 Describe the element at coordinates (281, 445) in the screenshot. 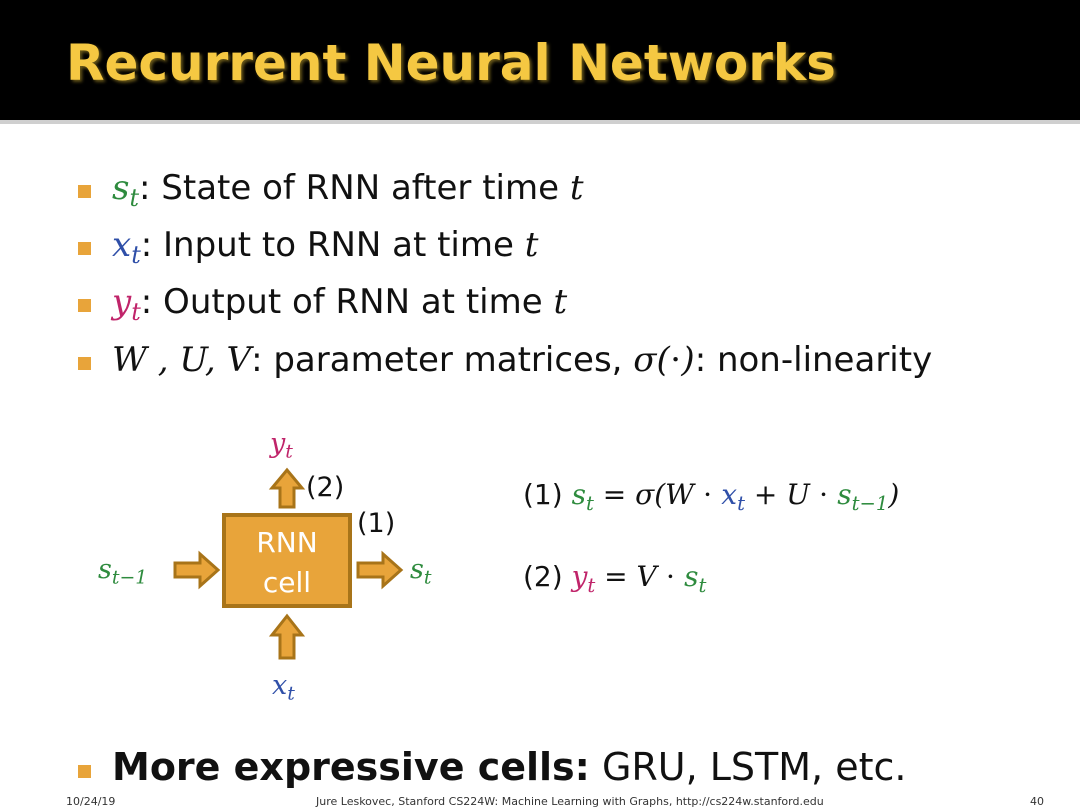

I see `output-label: yt` at that location.